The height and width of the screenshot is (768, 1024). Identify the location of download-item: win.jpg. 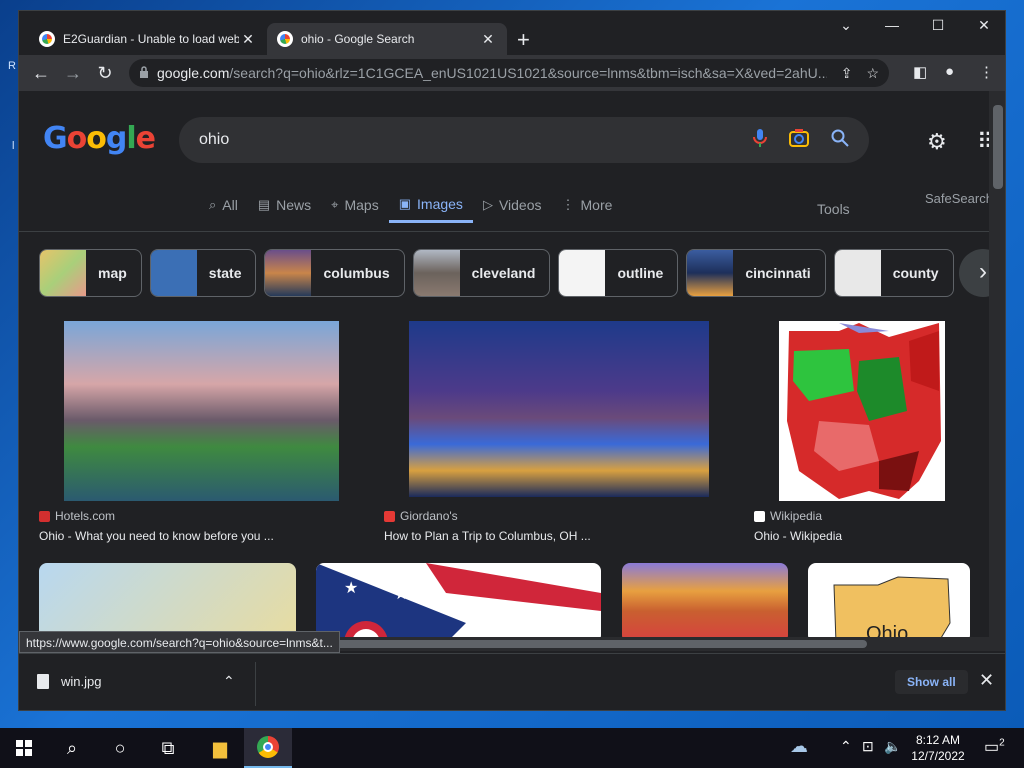
(69, 681).